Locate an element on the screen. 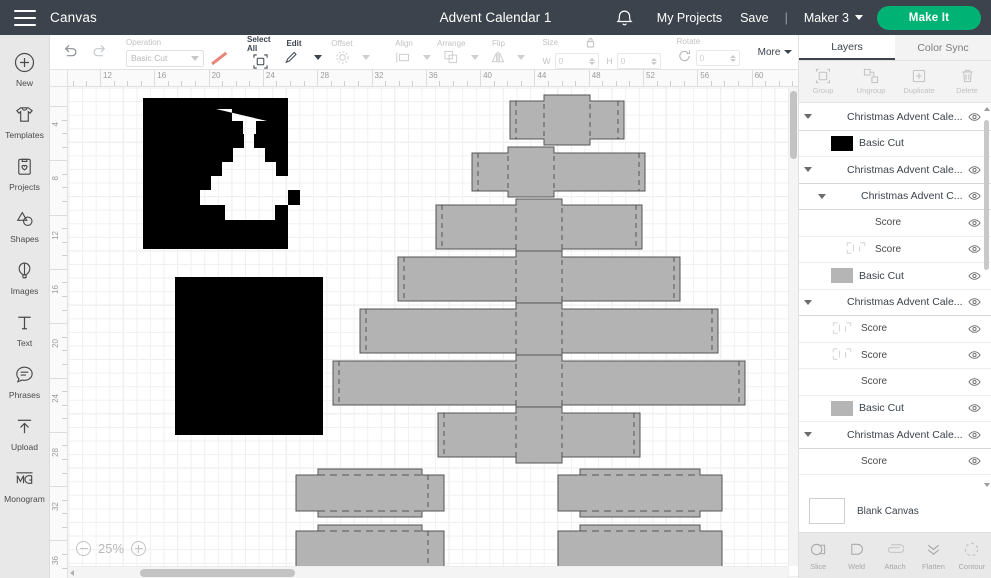  attach-button: Attach is located at coordinates (895, 555).